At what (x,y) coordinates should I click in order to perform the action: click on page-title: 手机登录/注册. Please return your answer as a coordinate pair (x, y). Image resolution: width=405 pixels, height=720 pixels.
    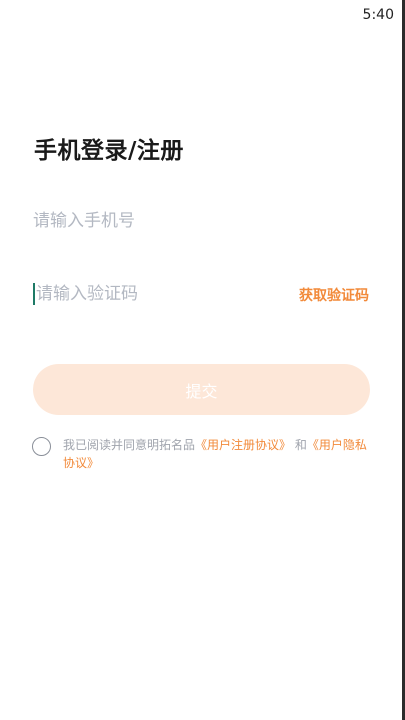
    Looking at the image, I should click on (109, 151).